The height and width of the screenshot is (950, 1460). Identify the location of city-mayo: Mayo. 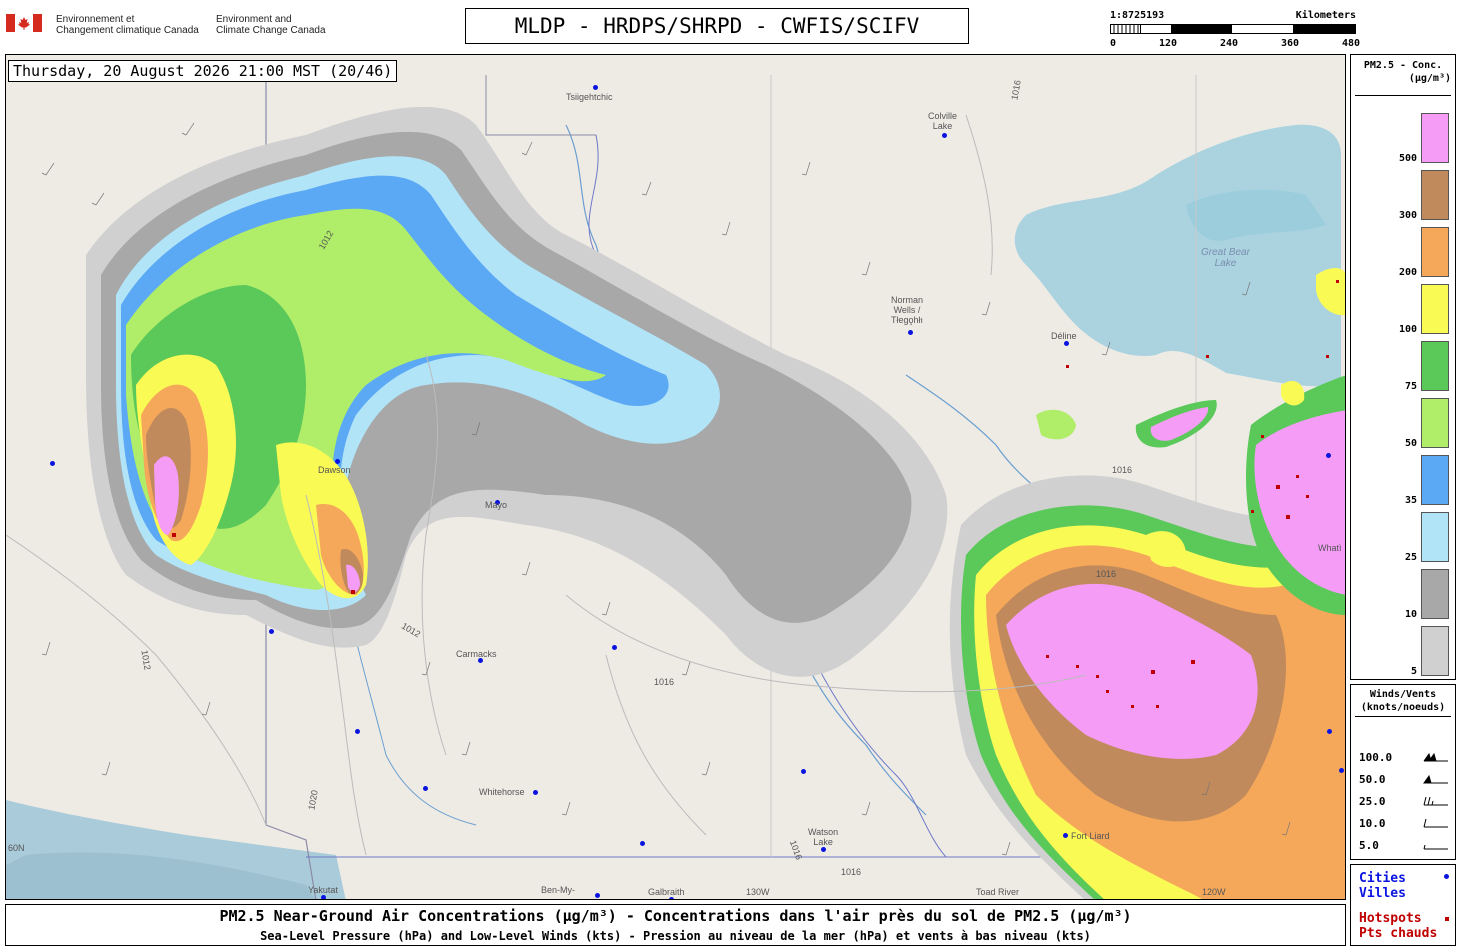
(496, 505).